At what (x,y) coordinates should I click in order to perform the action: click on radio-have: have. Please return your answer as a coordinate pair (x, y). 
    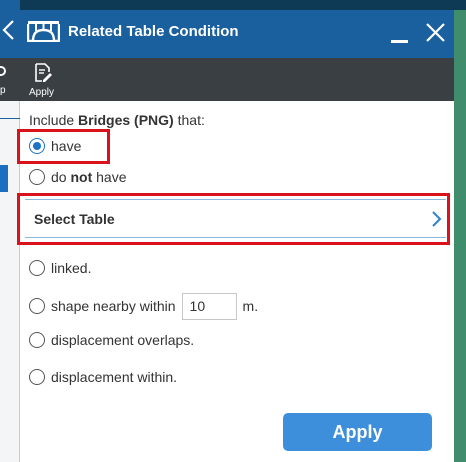
    Looking at the image, I should click on (55, 146).